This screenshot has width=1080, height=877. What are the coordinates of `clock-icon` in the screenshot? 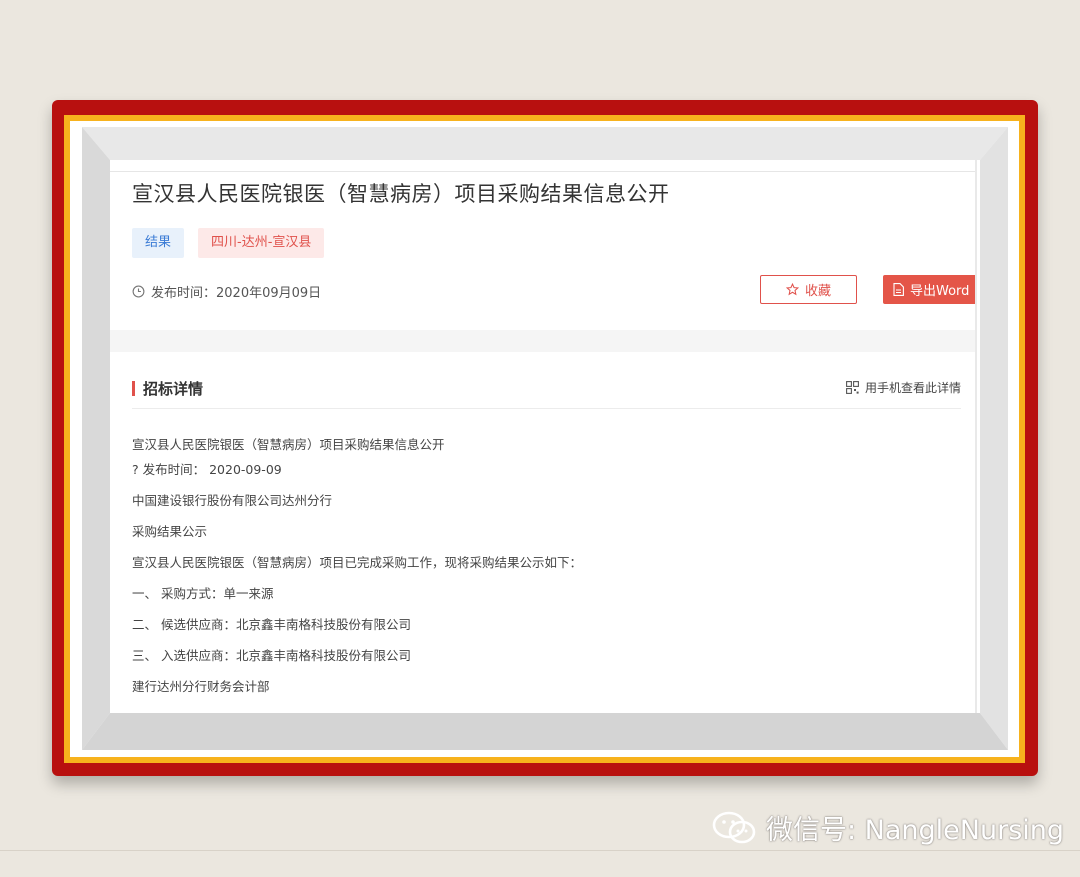 It's located at (138, 291).